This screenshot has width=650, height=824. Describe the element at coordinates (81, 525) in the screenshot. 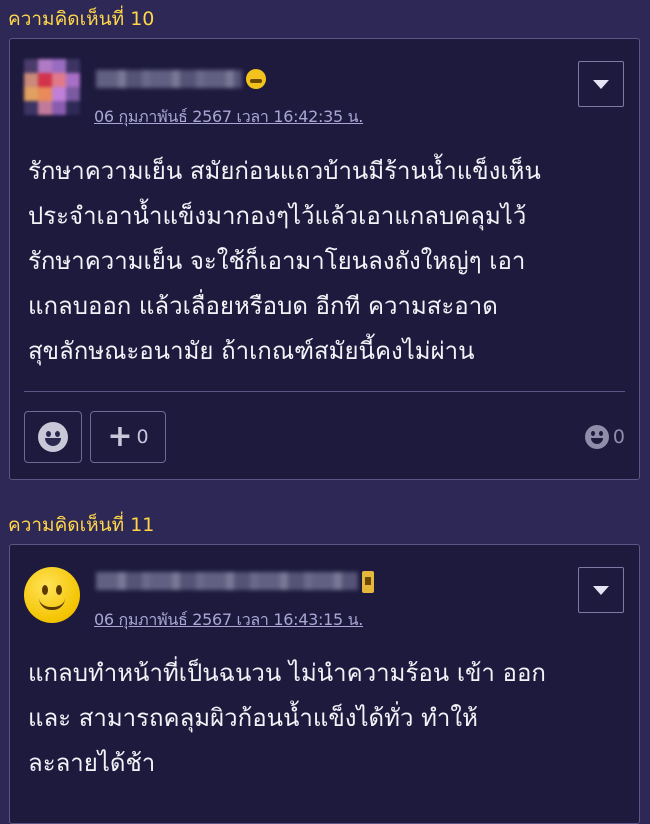

I see `comment-number-label: ความคิดเห็นที่ 11` at that location.